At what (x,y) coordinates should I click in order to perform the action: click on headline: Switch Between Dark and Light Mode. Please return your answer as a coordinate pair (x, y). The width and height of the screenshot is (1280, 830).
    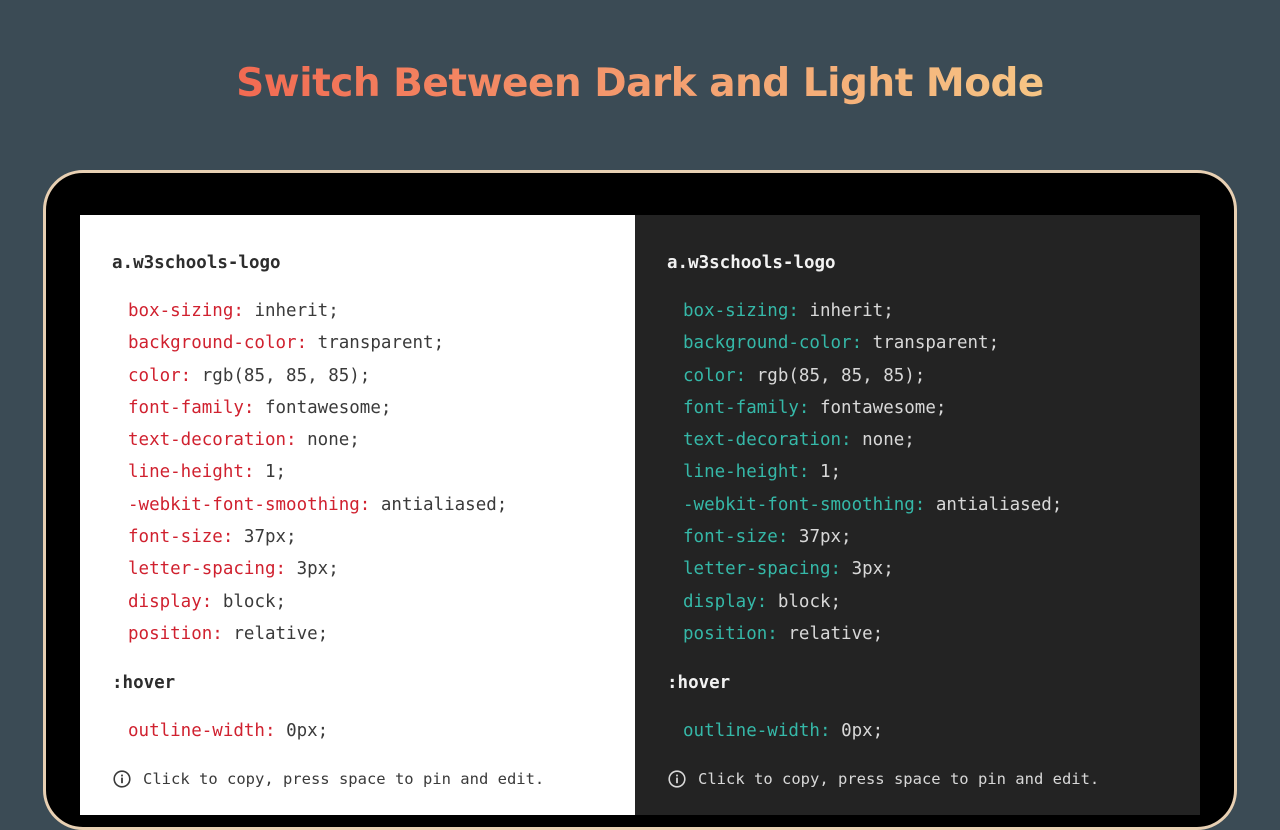
    Looking at the image, I should click on (640, 84).